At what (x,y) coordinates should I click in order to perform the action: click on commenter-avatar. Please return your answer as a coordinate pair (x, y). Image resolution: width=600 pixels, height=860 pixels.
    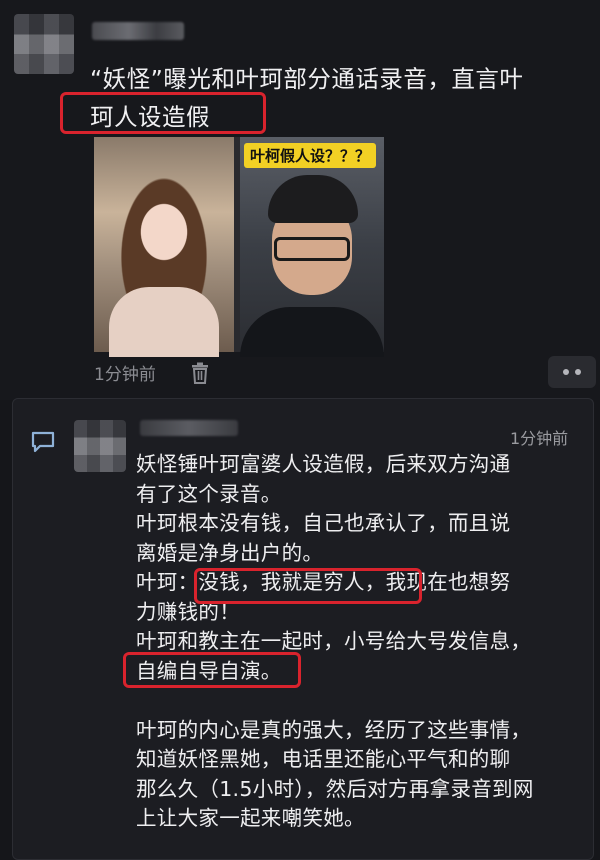
    Looking at the image, I should click on (100, 446).